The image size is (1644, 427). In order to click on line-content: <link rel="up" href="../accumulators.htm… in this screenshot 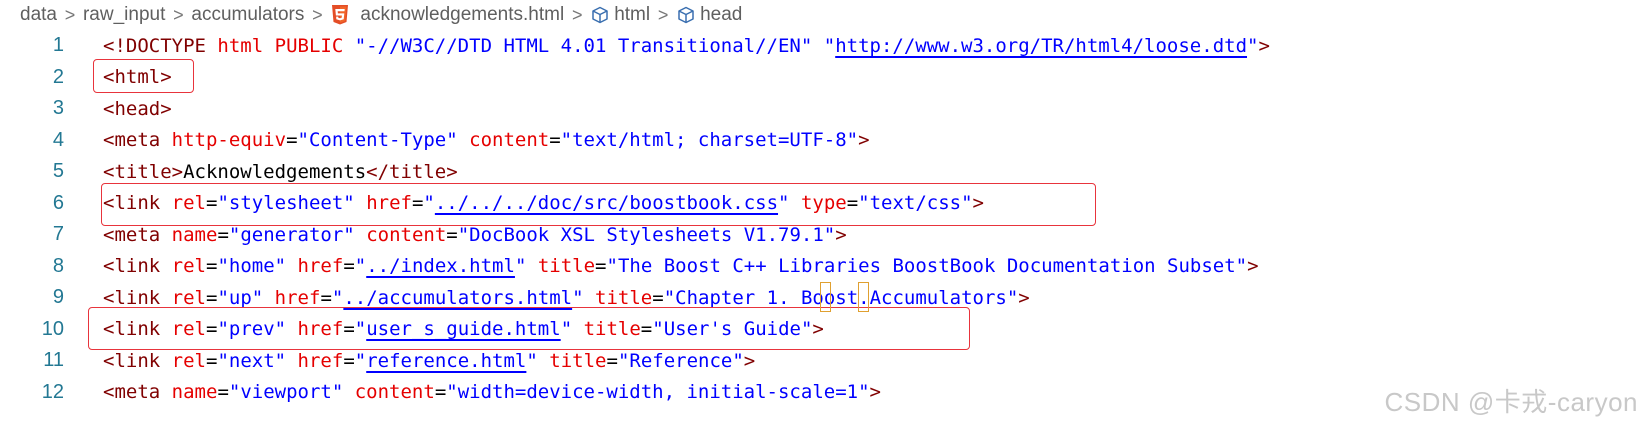, I will do `click(566, 297)`.